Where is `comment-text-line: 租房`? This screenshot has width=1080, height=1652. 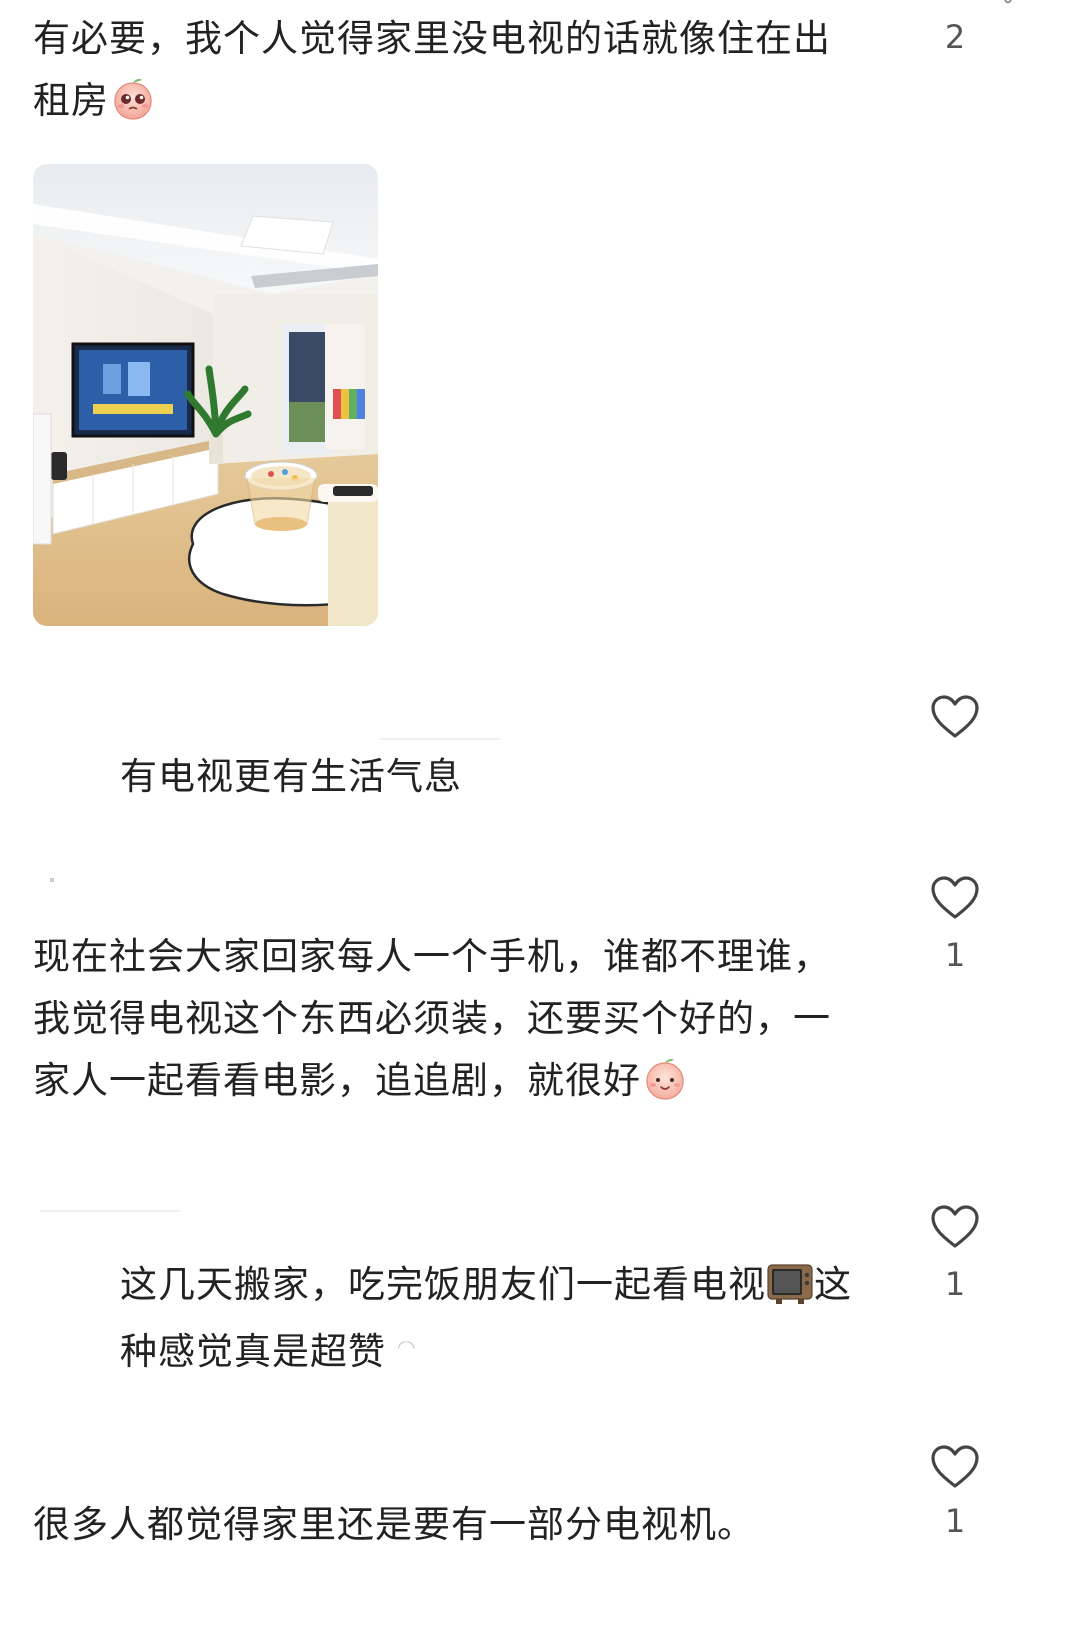
comment-text-line: 租房 is located at coordinates (463, 101).